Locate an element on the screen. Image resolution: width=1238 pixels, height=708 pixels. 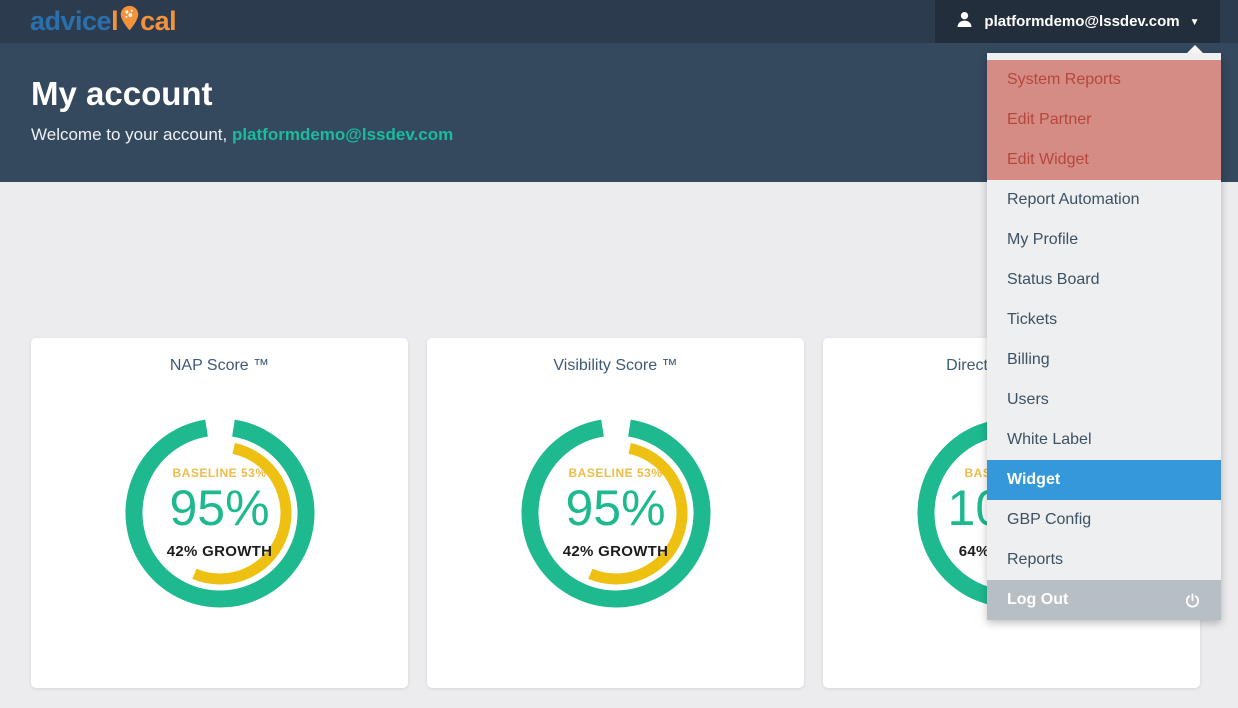
user-email: platformdemo@lssdev.com is located at coordinates (1082, 21).